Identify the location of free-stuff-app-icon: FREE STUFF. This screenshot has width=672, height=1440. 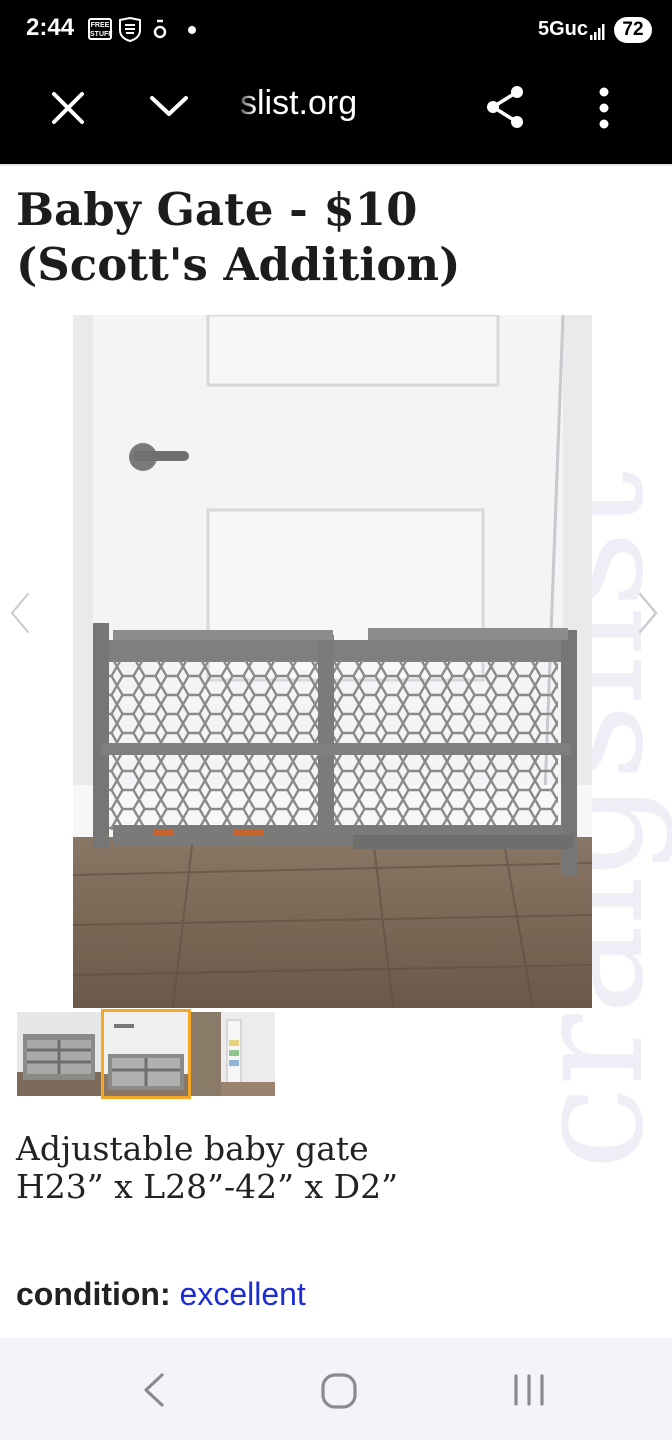
(100, 29).